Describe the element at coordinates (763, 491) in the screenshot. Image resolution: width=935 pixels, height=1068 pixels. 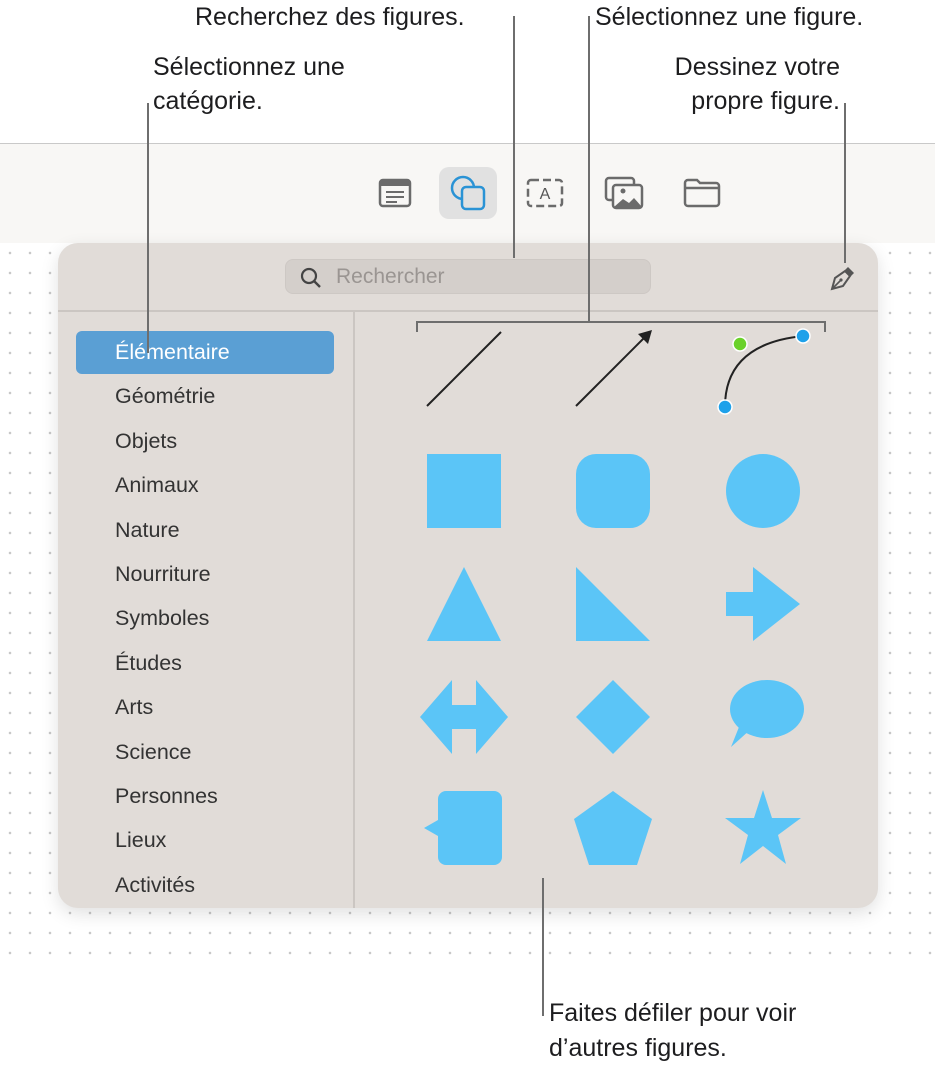
I see `shape-circle` at that location.